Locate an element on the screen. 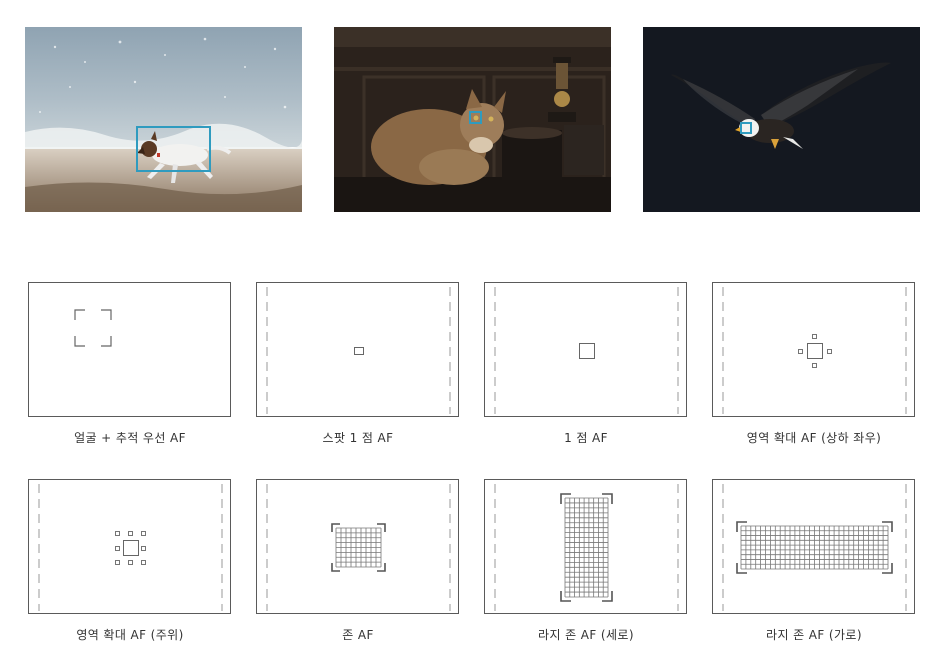 This screenshot has width=937, height=660. spot-focus-point is located at coordinates (359, 351).